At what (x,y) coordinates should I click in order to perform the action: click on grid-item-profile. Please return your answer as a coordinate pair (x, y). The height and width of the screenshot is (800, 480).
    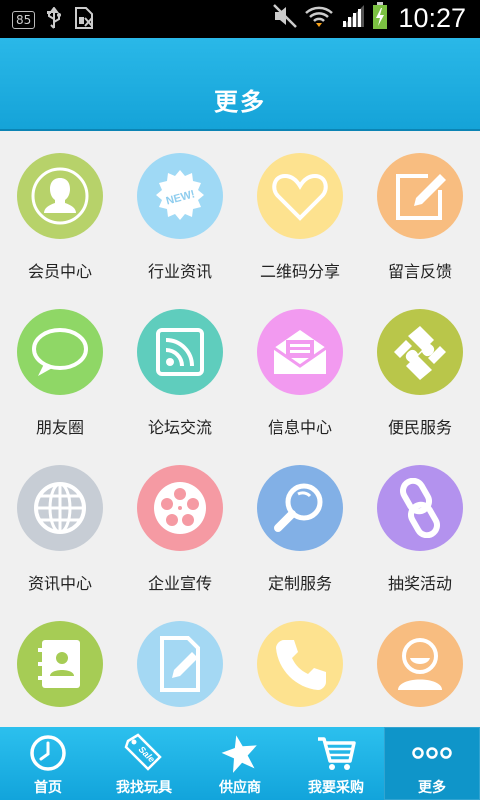
    Looking at the image, I should click on (420, 663).